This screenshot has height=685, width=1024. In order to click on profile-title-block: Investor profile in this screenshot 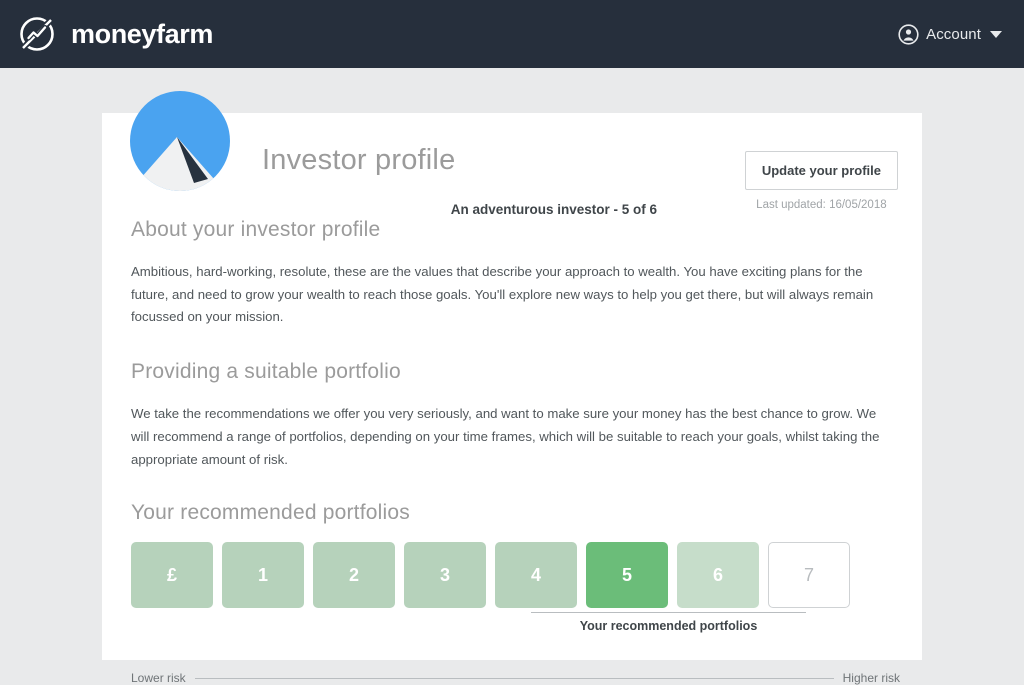, I will do `click(358, 159)`.